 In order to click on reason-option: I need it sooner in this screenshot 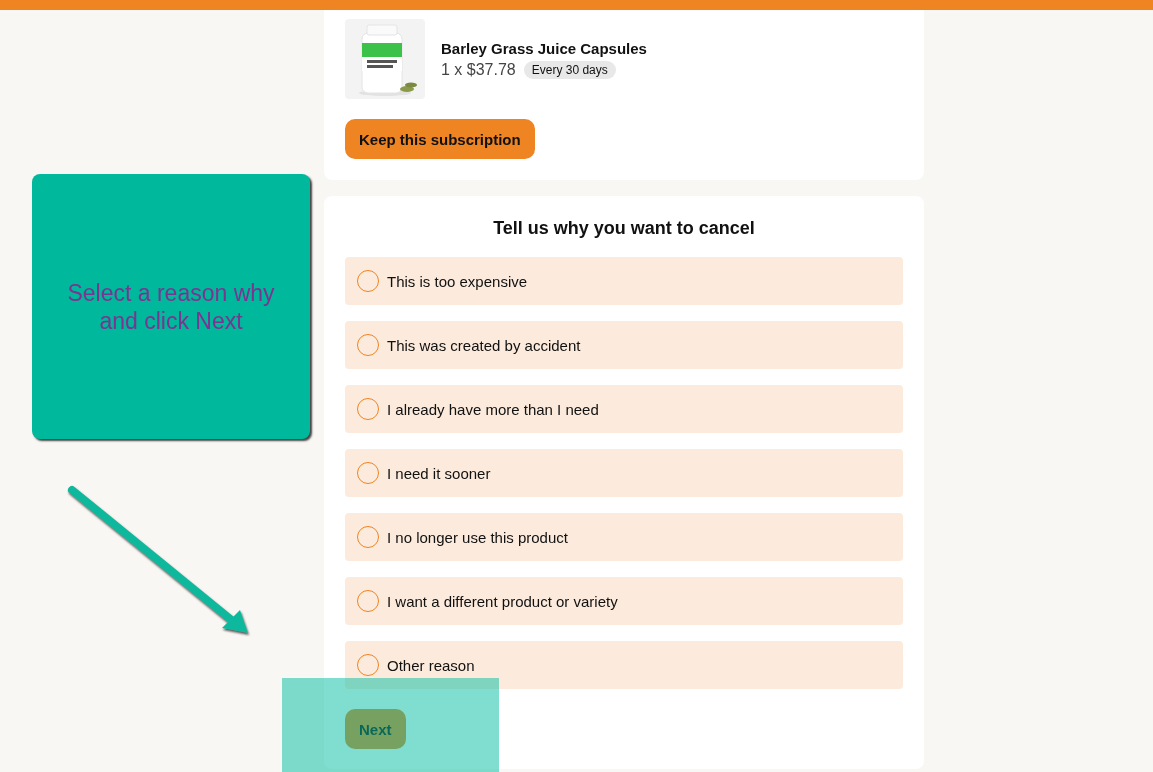, I will do `click(624, 473)`.